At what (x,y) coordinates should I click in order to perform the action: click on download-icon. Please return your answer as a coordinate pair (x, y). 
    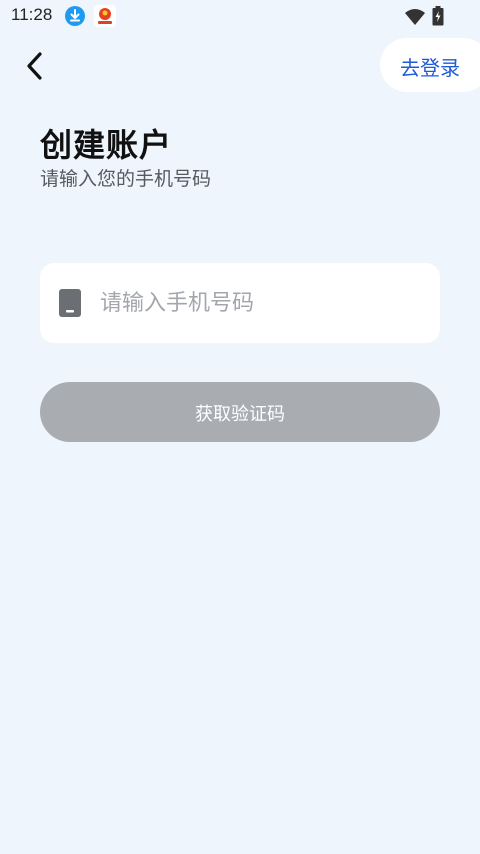
    Looking at the image, I should click on (75, 16).